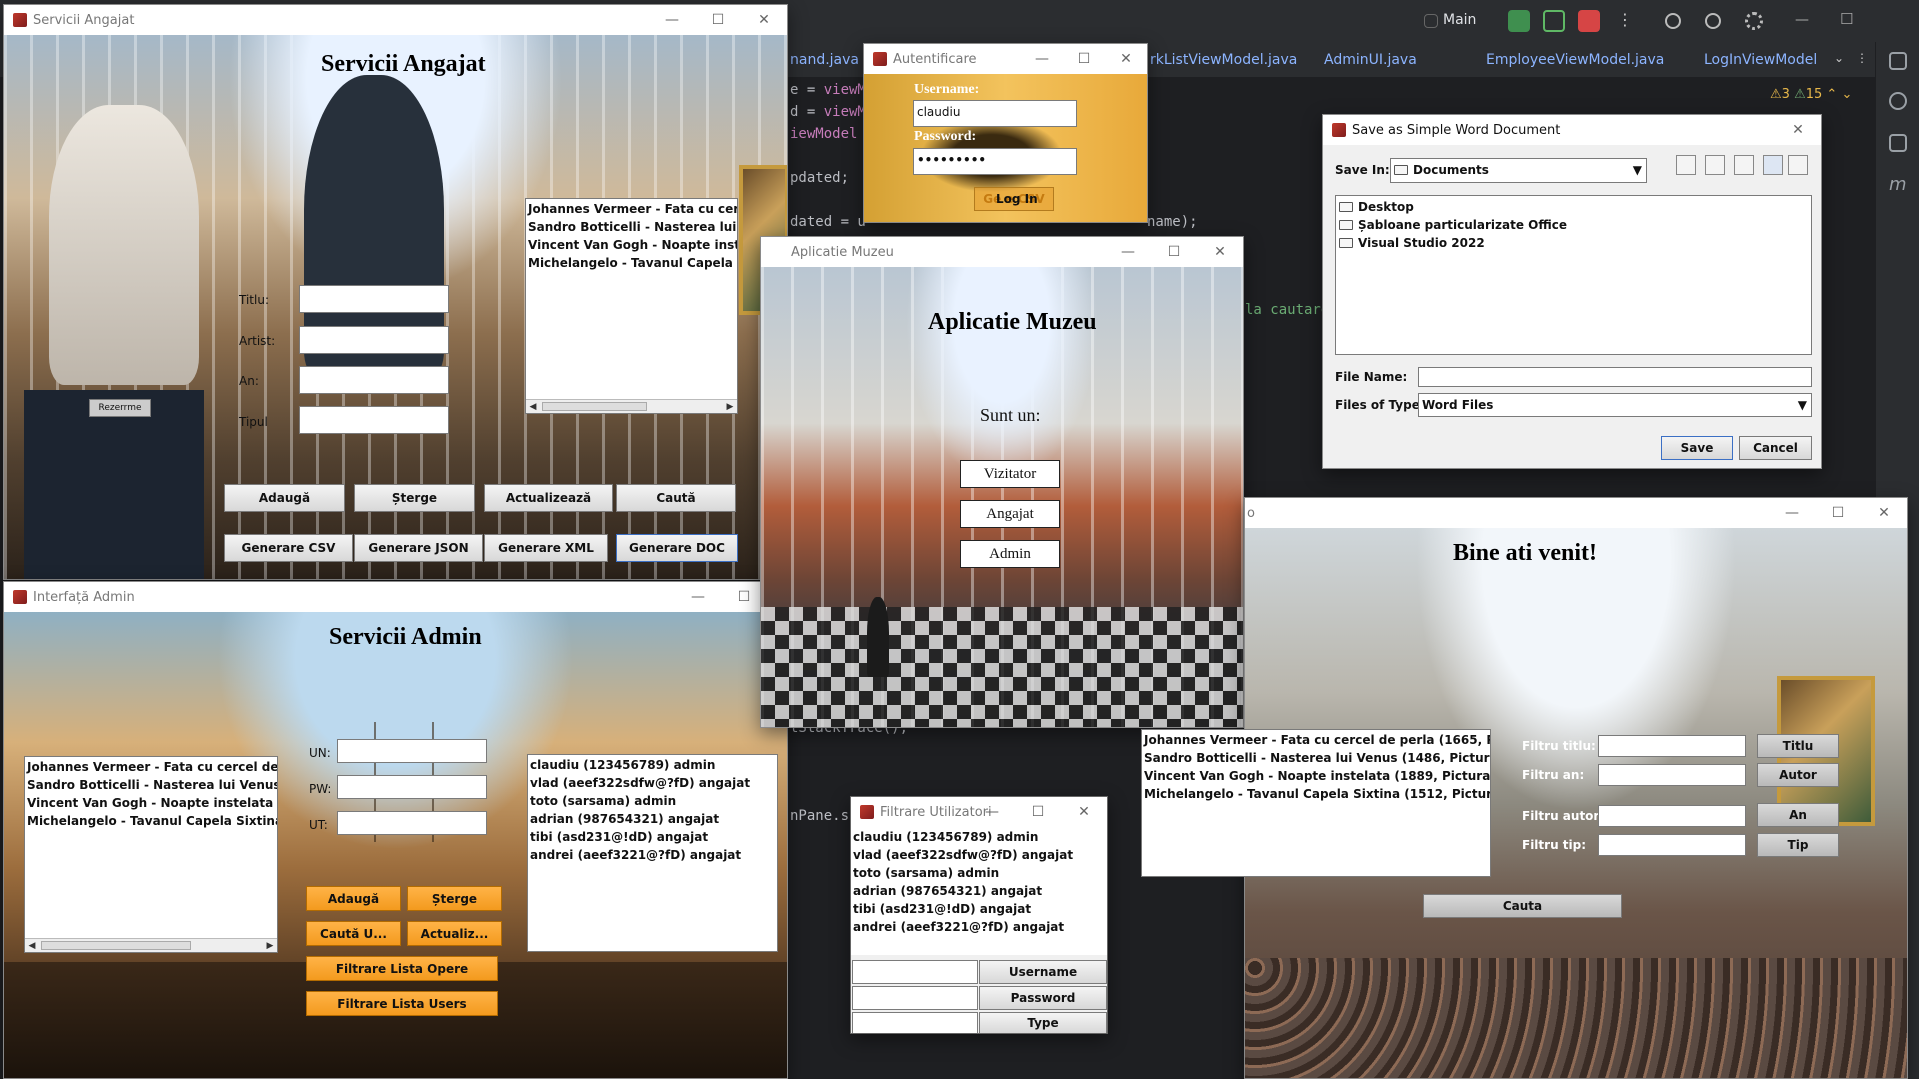 This screenshot has height=1079, width=1919. I want to click on home-icon, so click(1715, 165).